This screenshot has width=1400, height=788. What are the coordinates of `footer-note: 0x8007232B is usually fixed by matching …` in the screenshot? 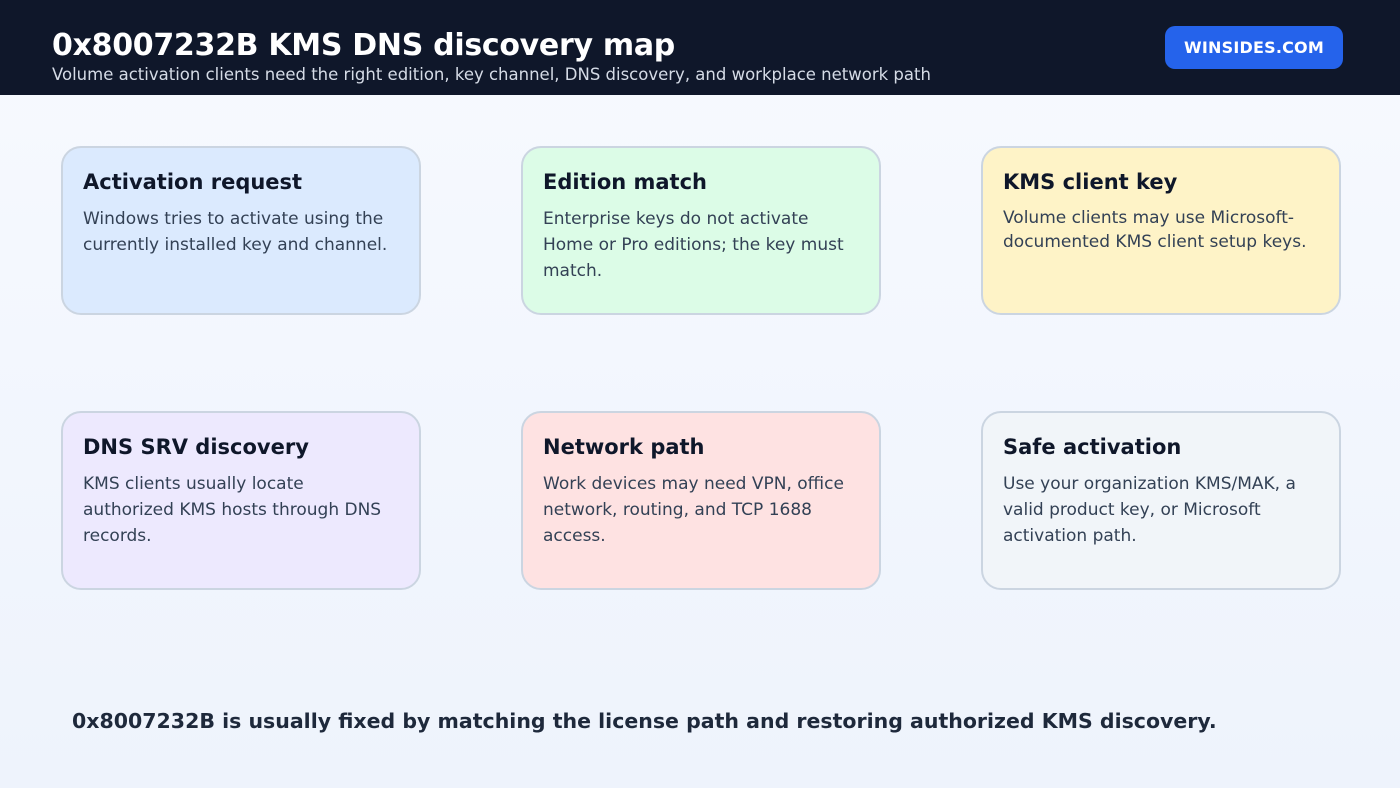 It's located at (644, 721).